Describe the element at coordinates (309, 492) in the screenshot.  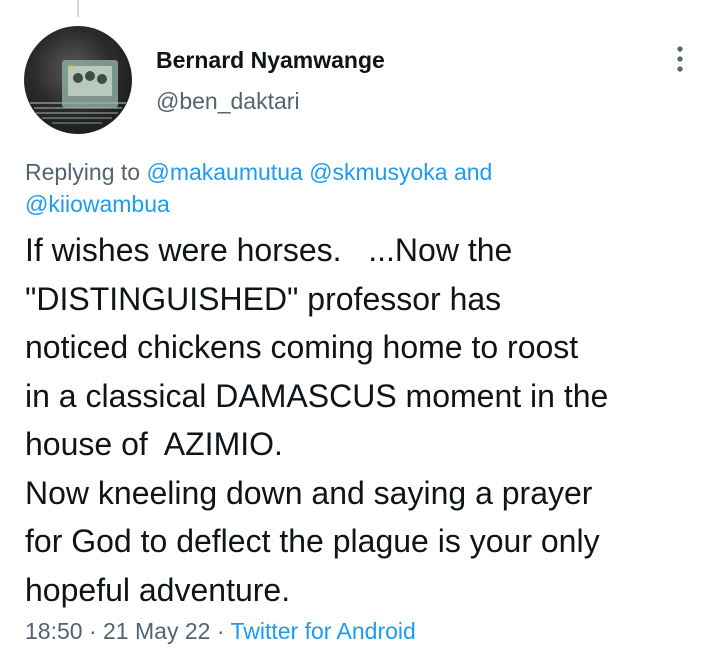
I see `tweet-text-line: Now kneeling down and saying a prayer` at that location.